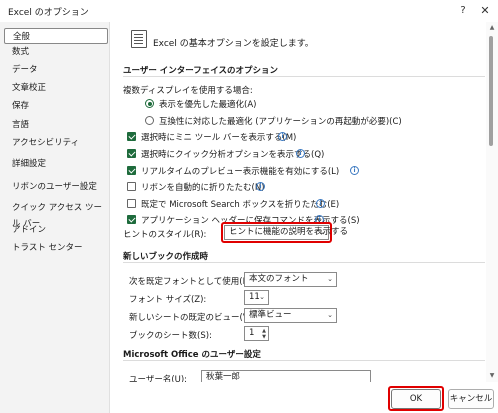  I want to click on sidebar-item-trust-center: トラスト センター, so click(56, 248).